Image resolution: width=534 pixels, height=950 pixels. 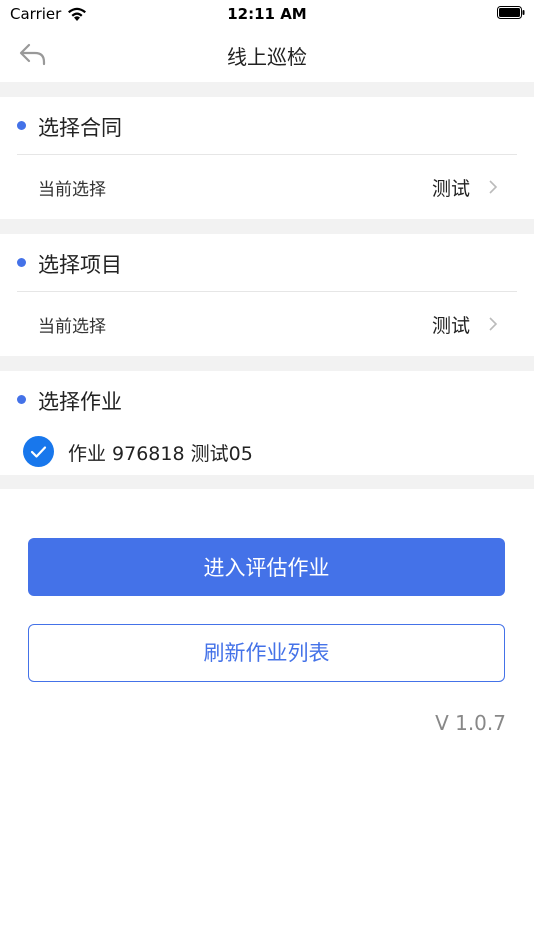 I want to click on project-row-value: 测试, so click(x=450, y=326).